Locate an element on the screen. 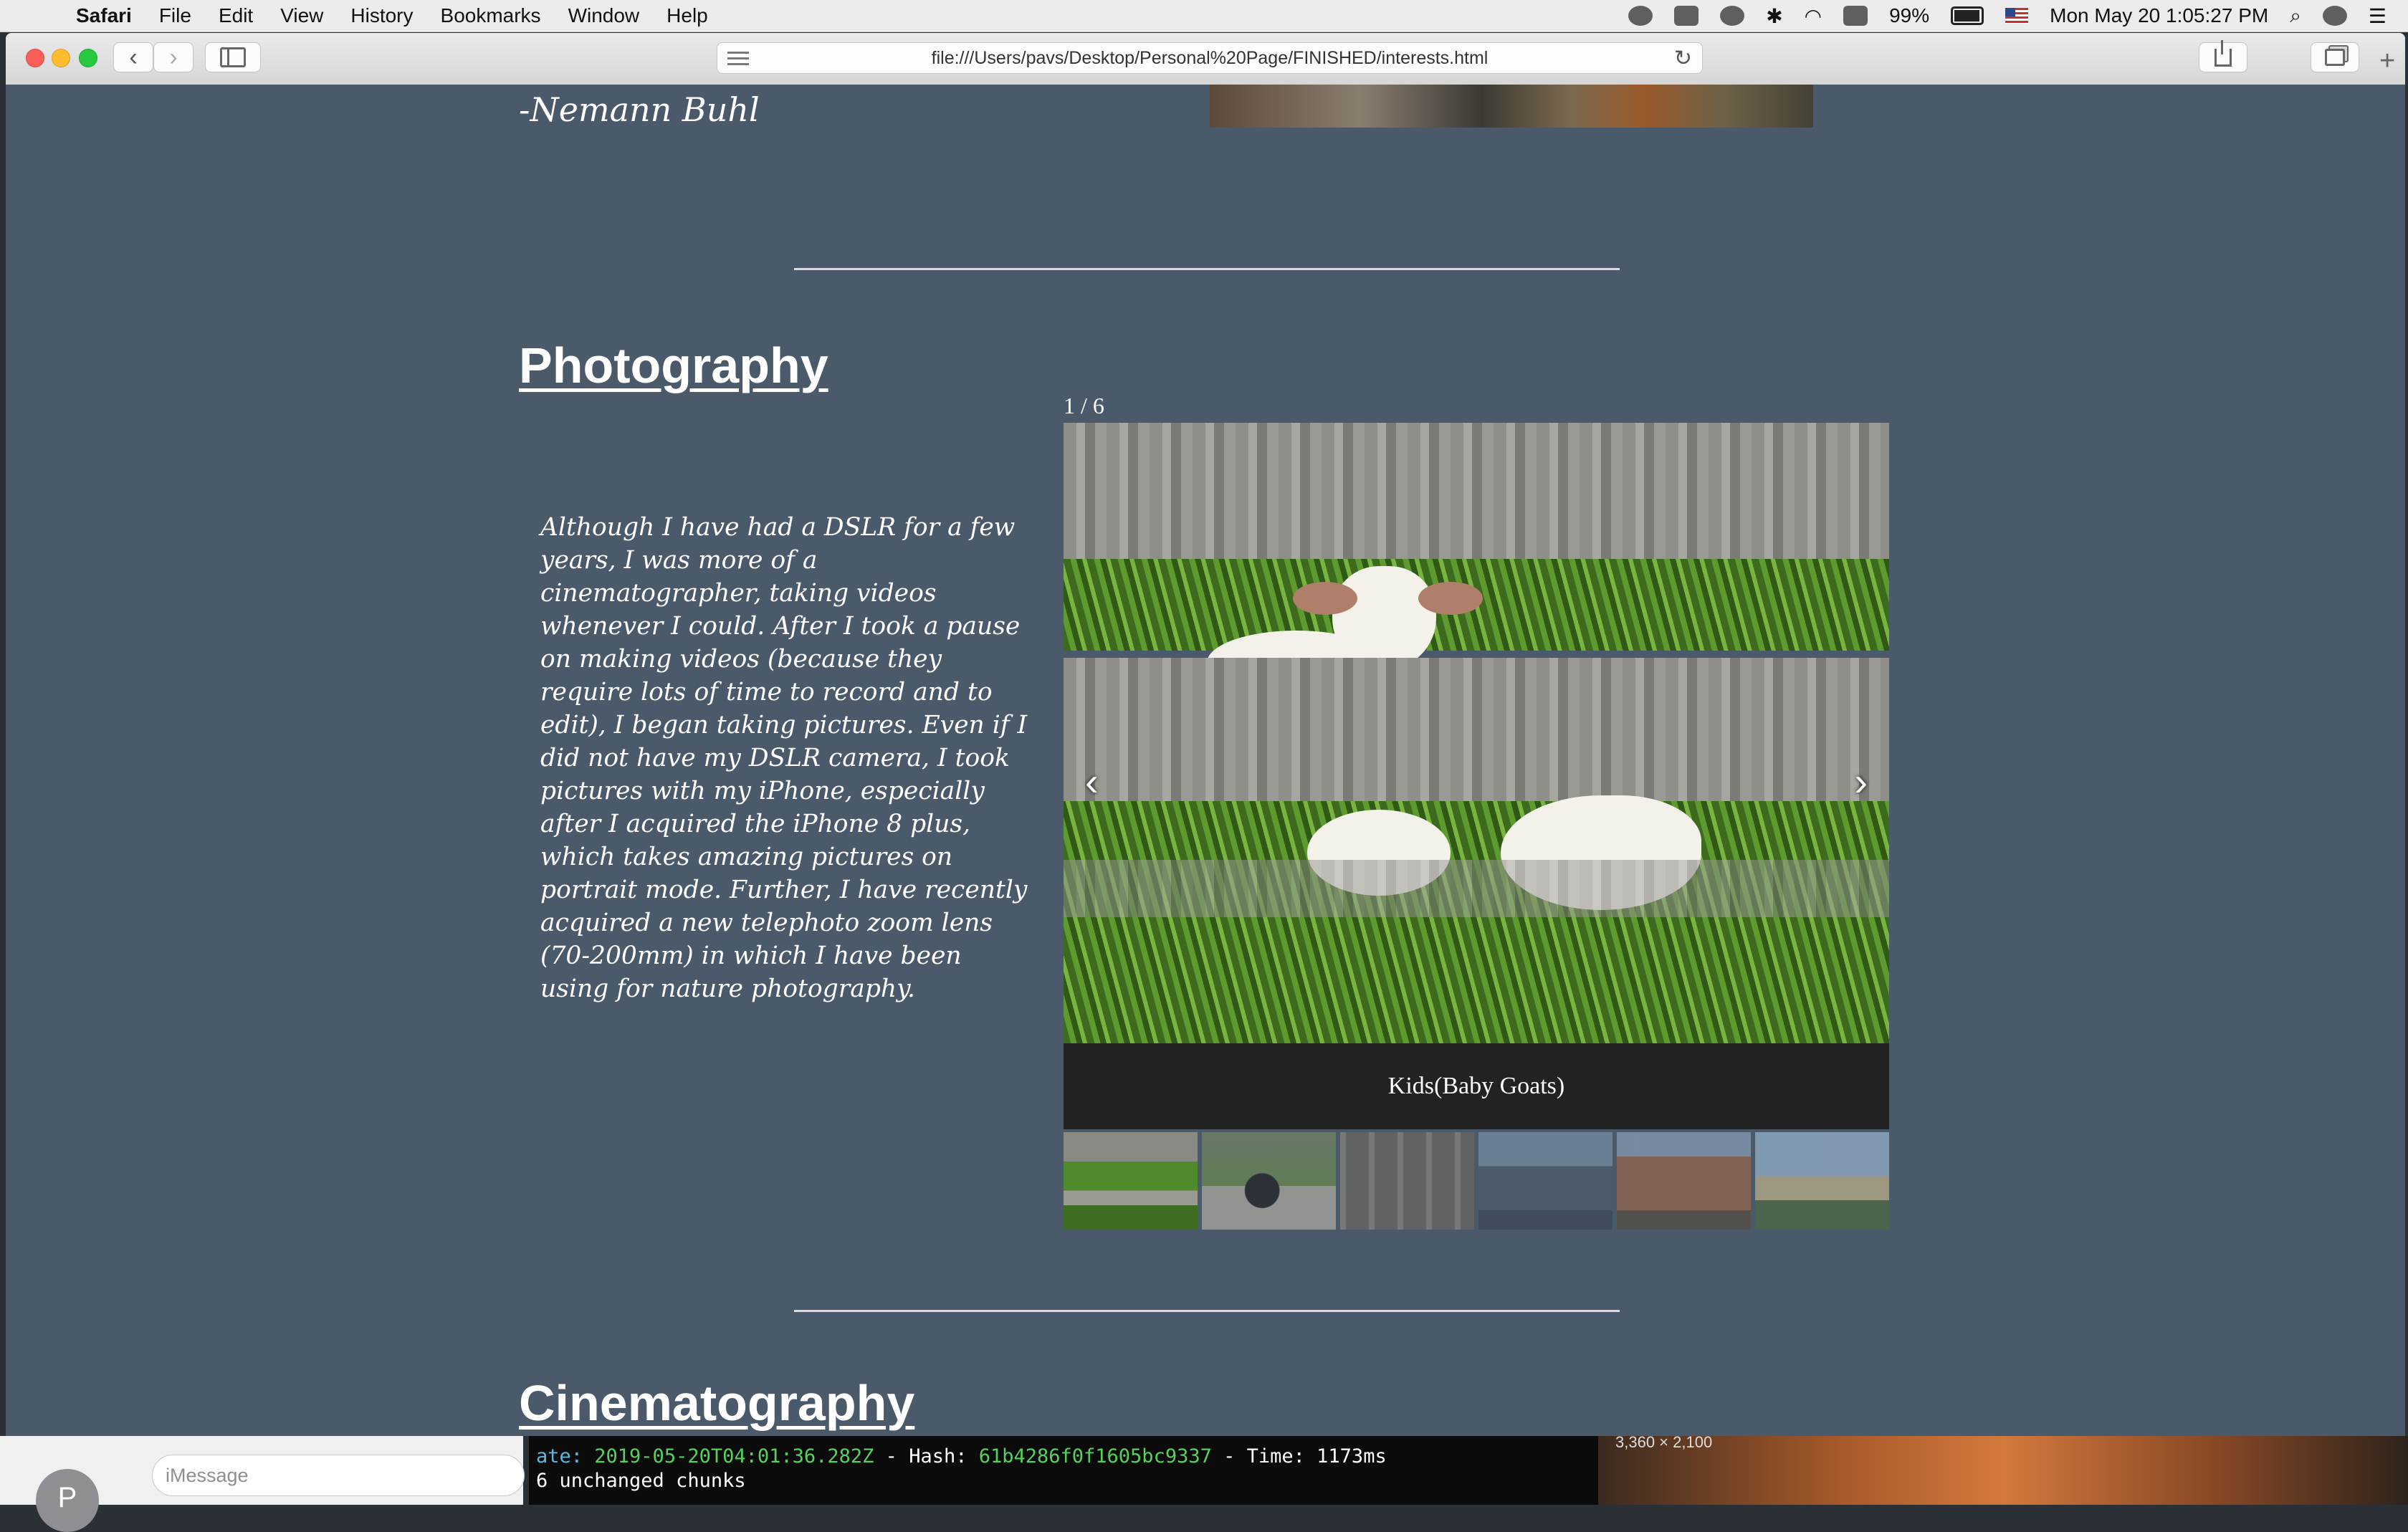 The width and height of the screenshot is (2408, 1532). chevron-left-icon: ‹ is located at coordinates (133, 57).